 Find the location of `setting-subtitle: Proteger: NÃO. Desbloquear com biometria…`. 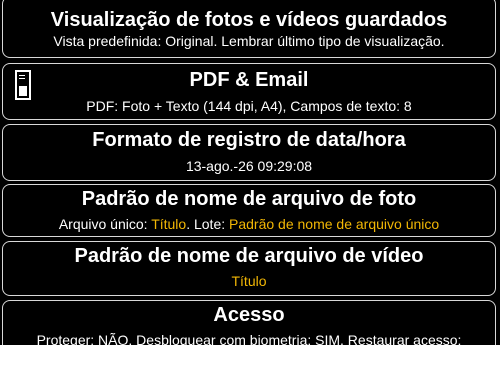

setting-subtitle: Proteger: NÃO. Desbloquear com biometria… is located at coordinates (249, 338).